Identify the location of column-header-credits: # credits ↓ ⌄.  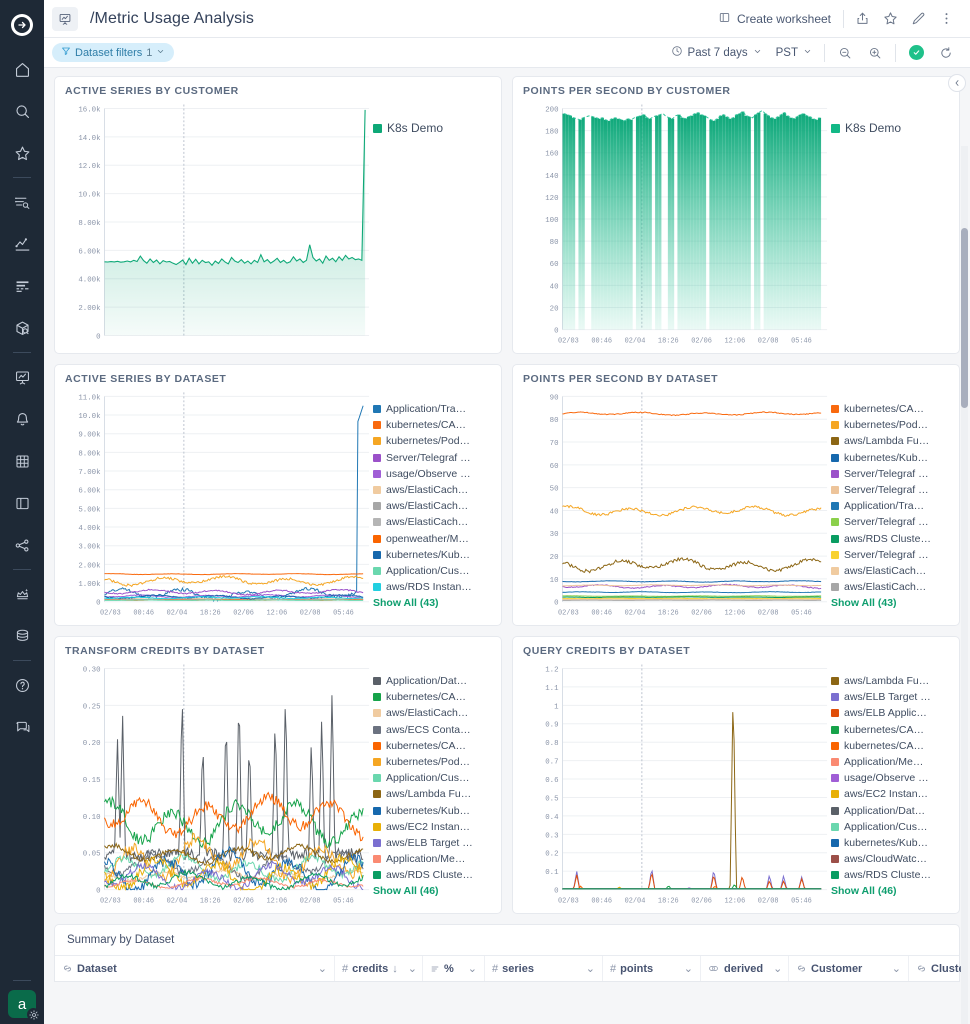
(379, 968).